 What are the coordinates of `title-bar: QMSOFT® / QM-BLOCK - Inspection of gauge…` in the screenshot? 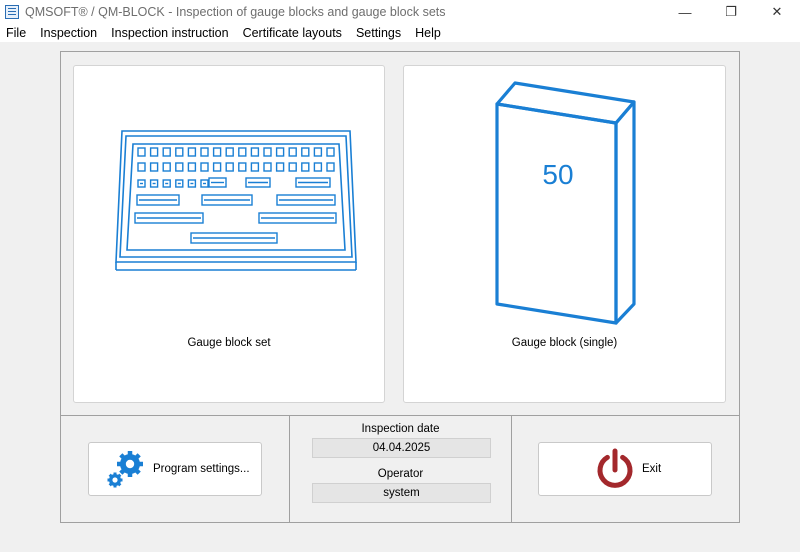 It's located at (400, 12).